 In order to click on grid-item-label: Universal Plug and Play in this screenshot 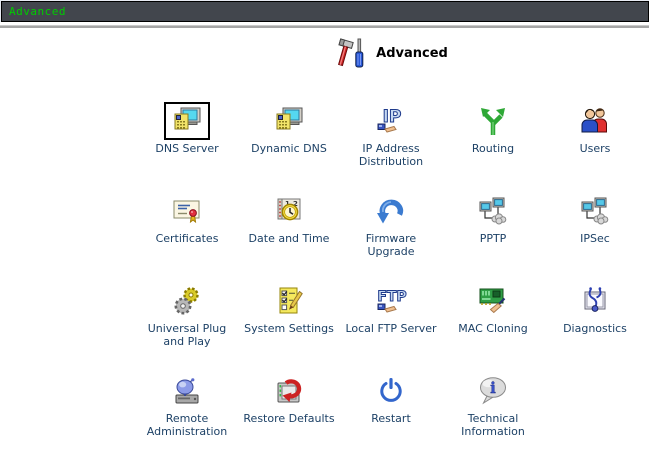, I will do `click(187, 335)`.